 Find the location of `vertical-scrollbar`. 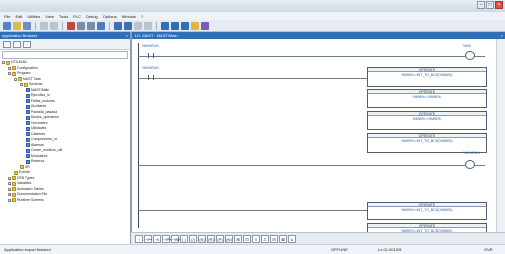

vertical-scrollbar is located at coordinates (500, 146).